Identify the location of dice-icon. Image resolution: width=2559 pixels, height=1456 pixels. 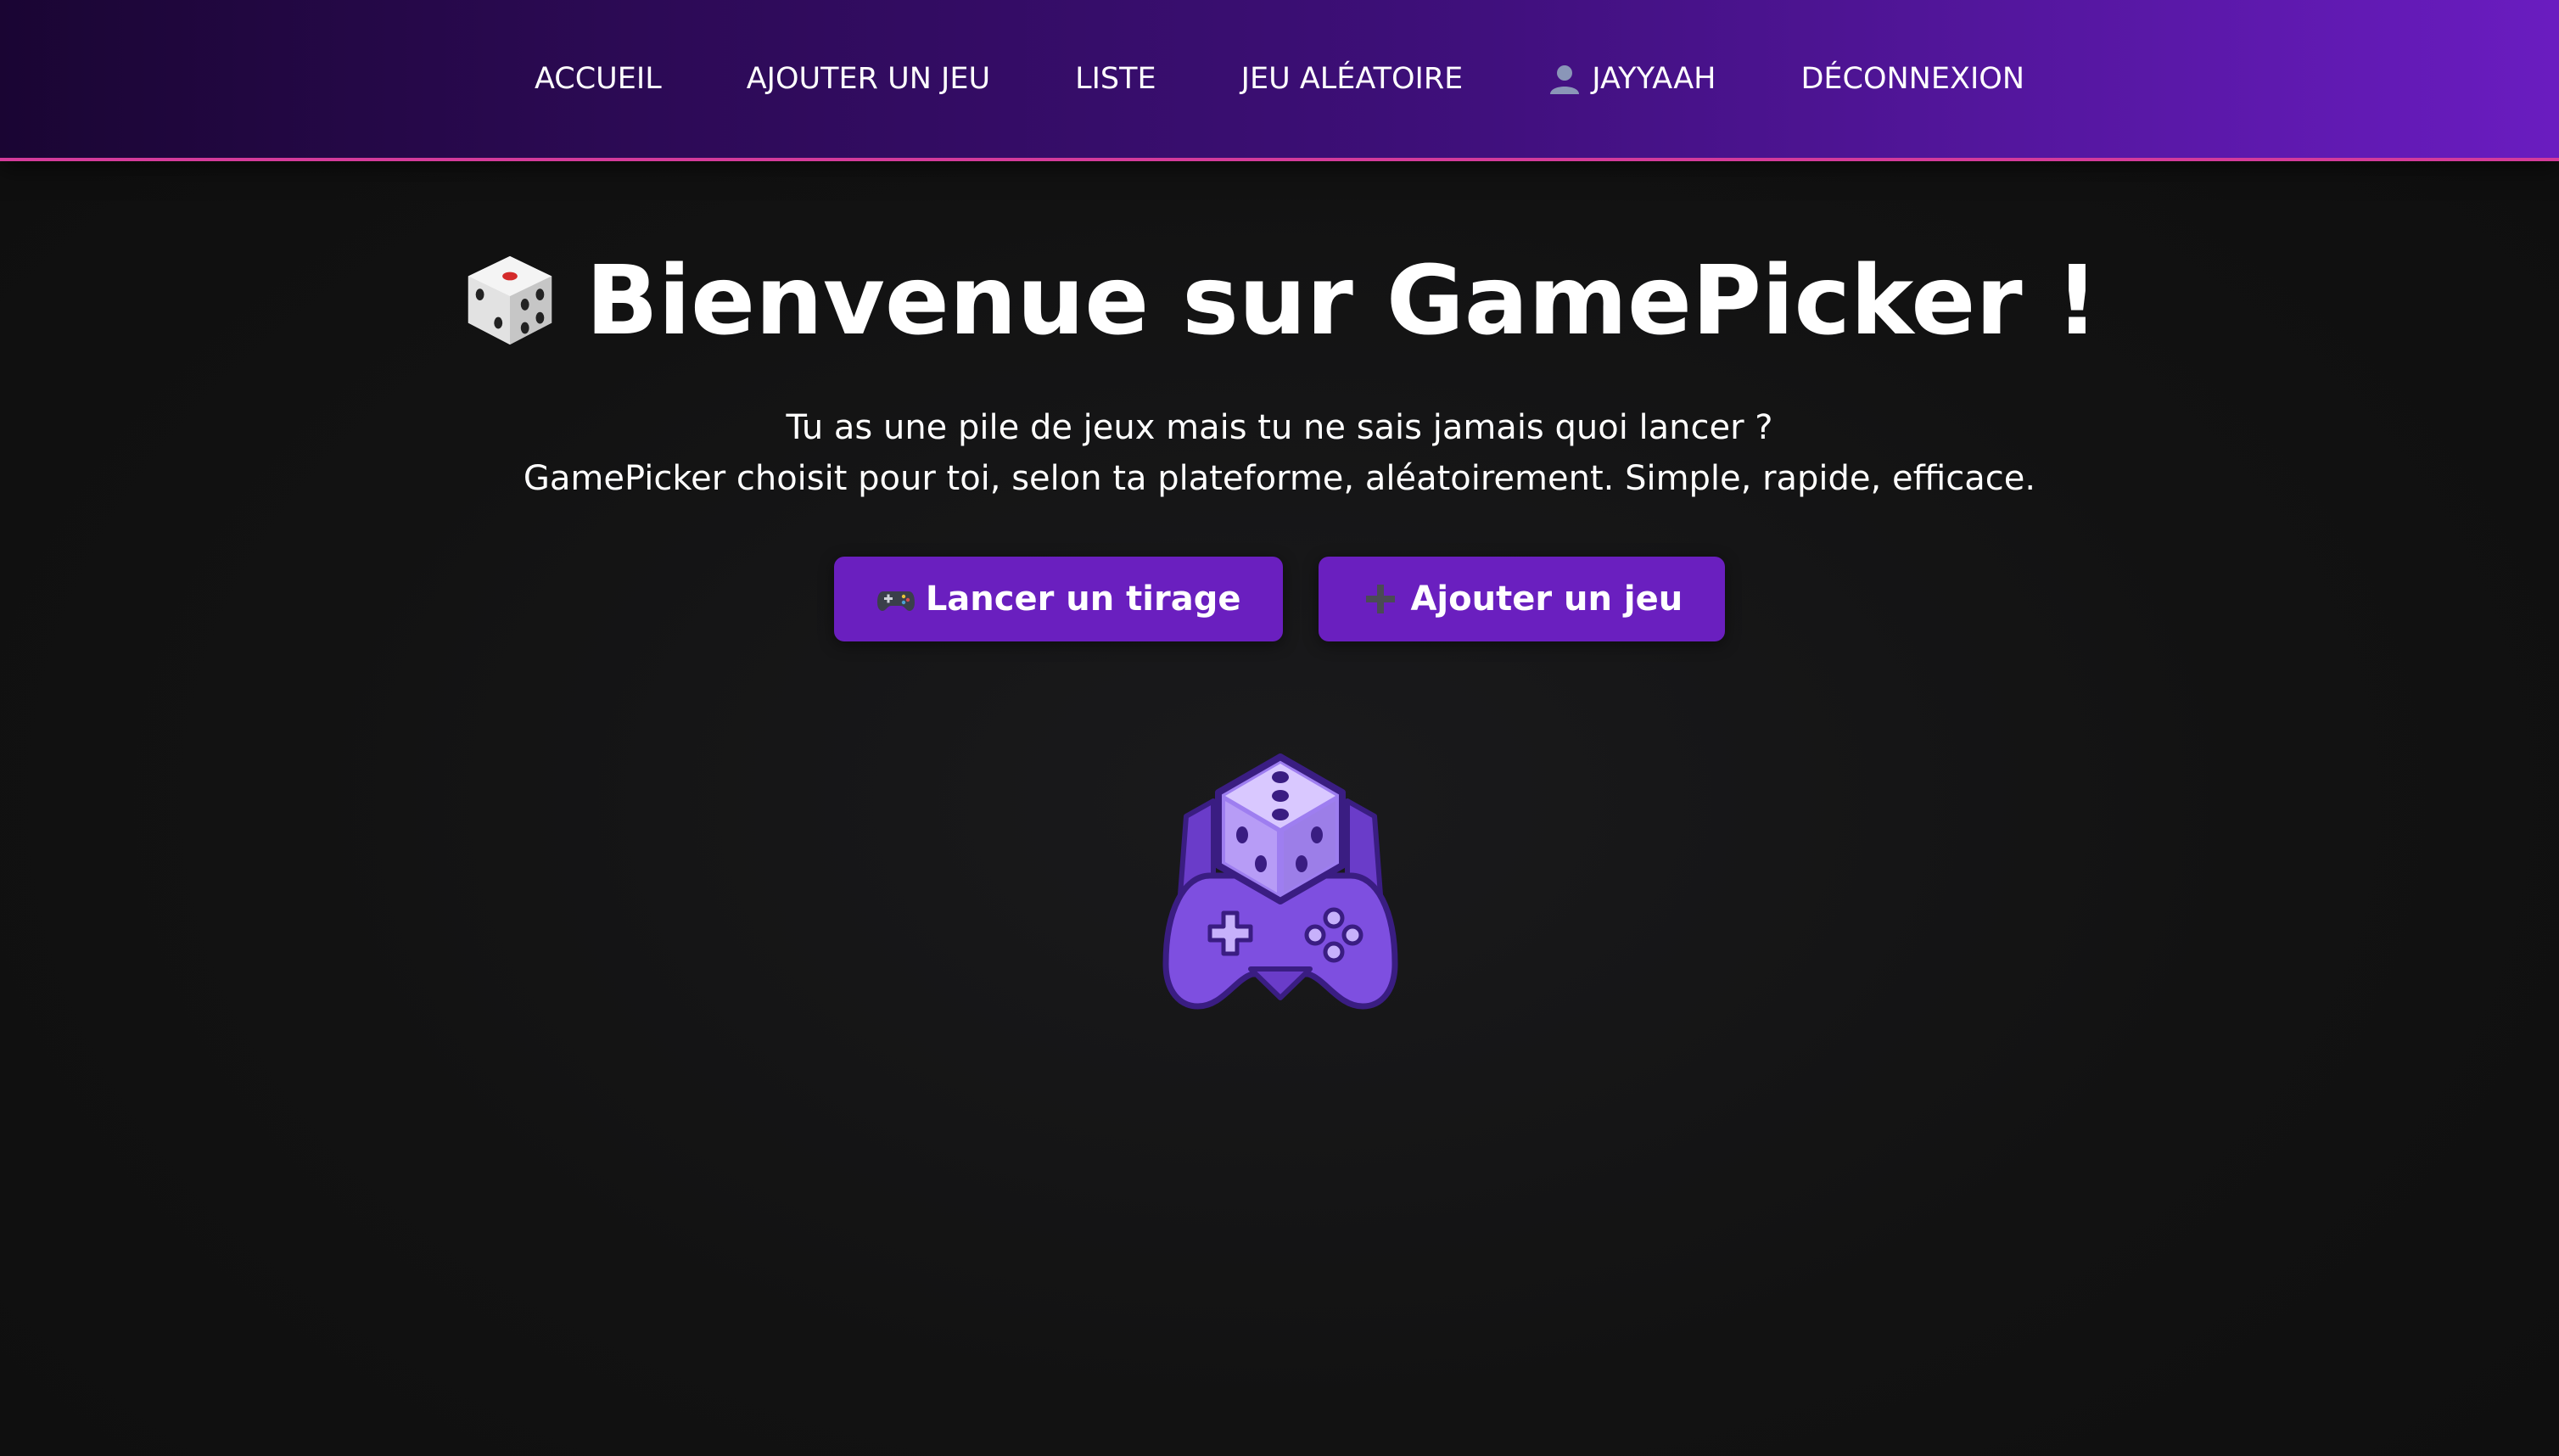
(510, 300).